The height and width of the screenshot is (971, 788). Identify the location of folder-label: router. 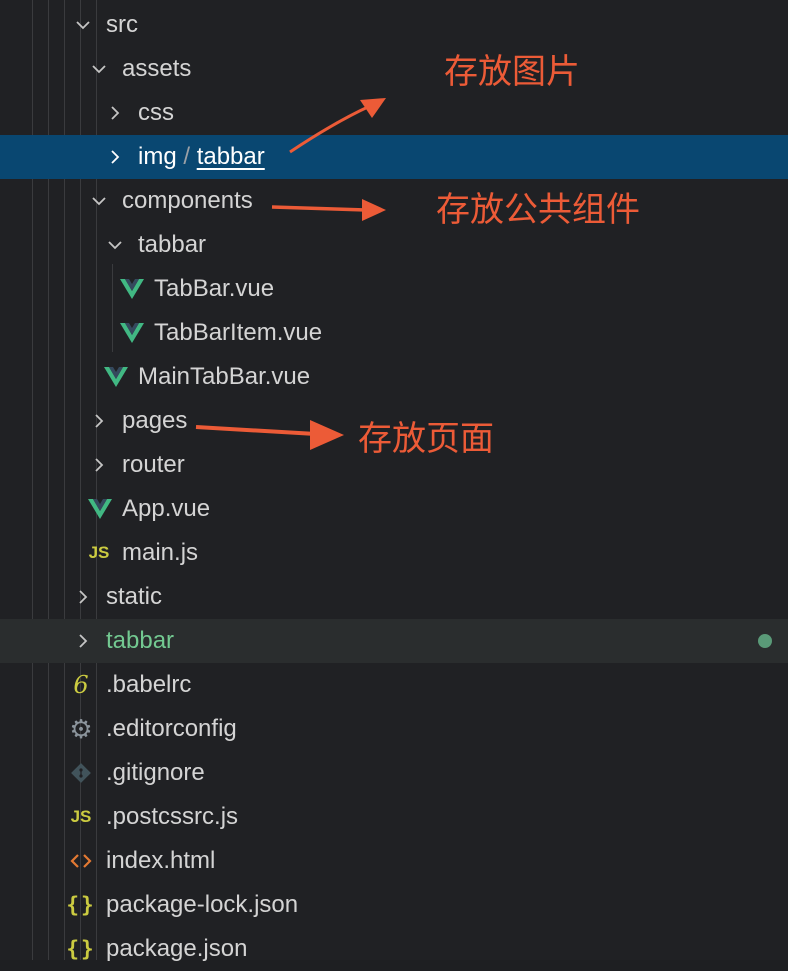
(153, 464).